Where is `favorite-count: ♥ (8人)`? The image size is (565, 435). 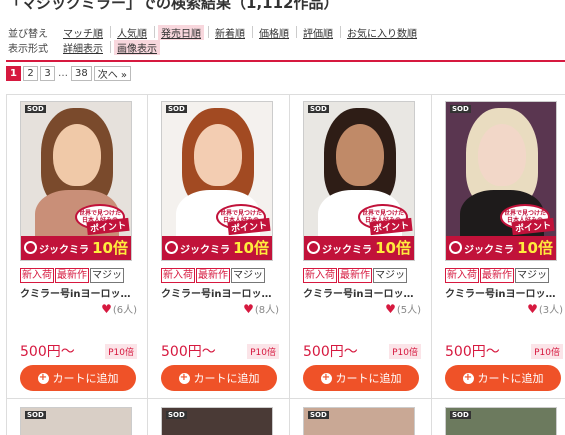
favorite-count: ♥ (8人) is located at coordinates (261, 309).